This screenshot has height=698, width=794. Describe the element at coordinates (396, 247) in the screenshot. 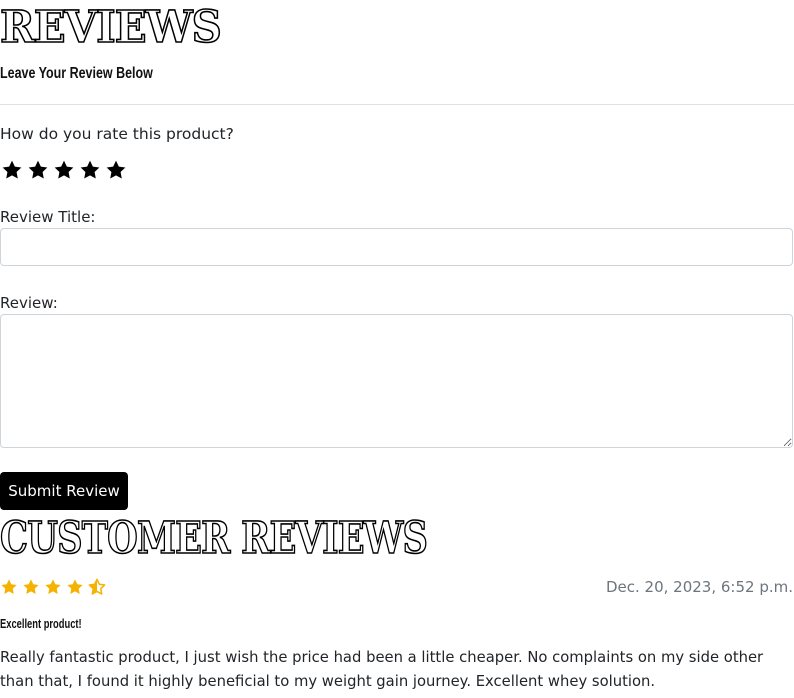

I see `review-title-input` at that location.